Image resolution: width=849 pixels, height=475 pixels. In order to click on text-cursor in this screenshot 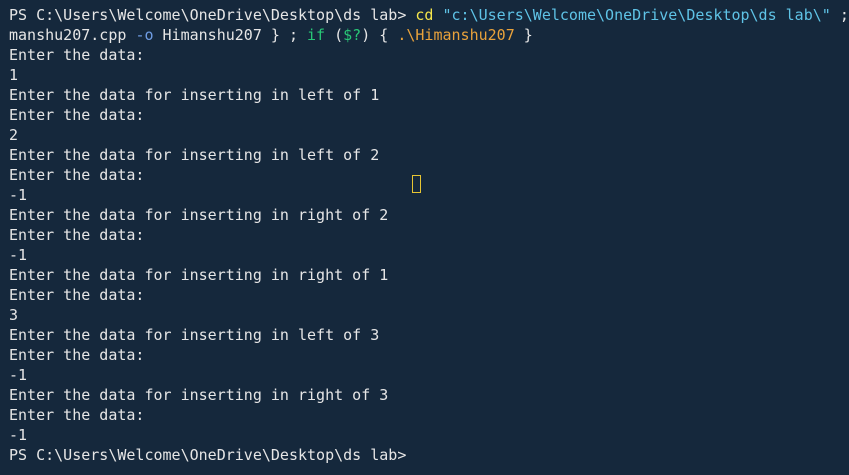, I will do `click(416, 184)`.